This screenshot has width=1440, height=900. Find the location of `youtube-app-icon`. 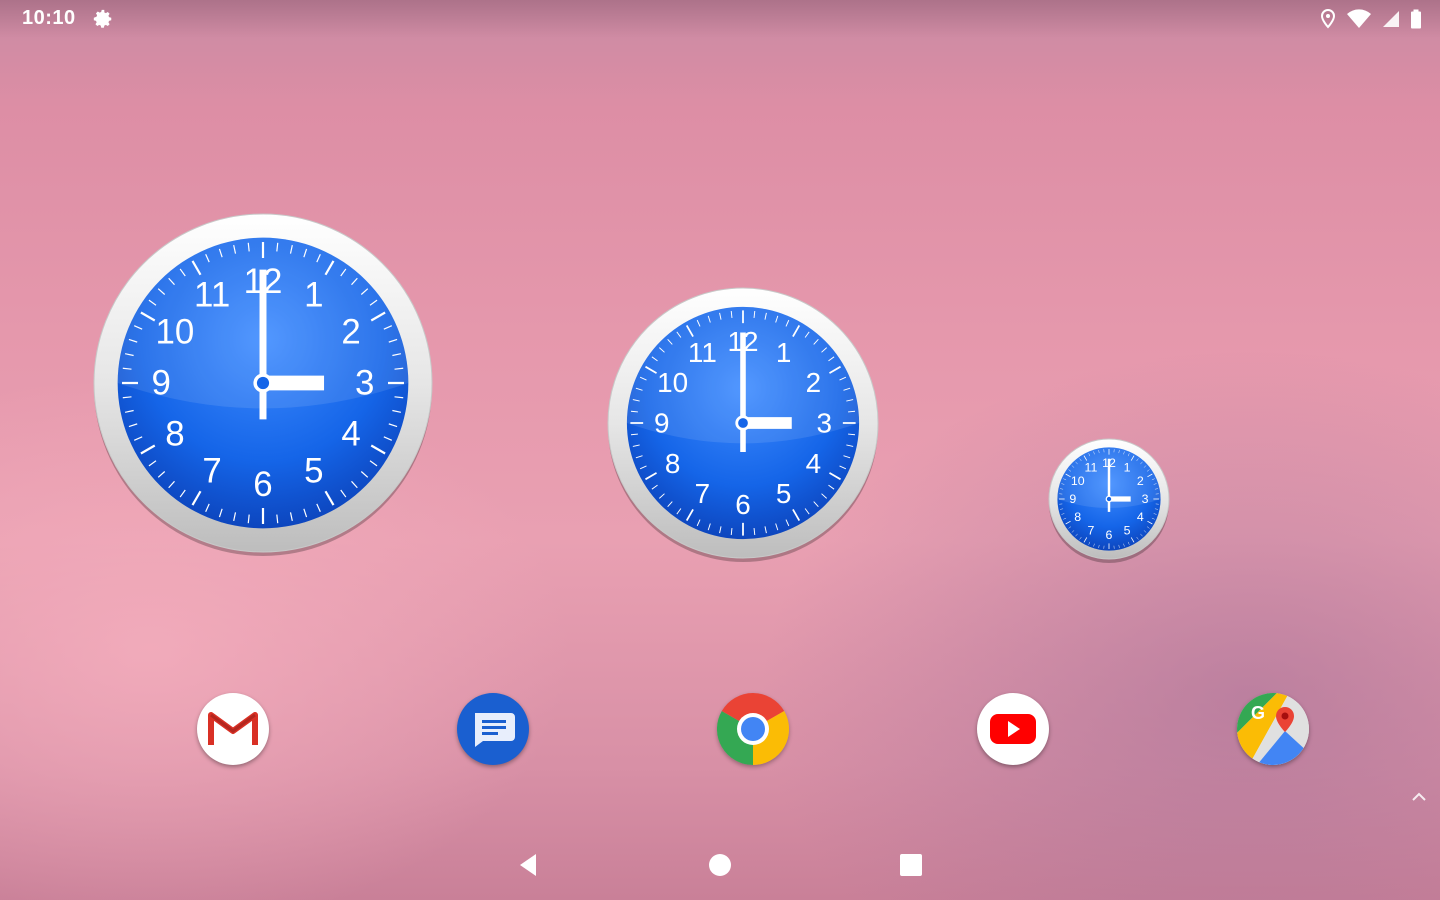

youtube-app-icon is located at coordinates (1013, 729).